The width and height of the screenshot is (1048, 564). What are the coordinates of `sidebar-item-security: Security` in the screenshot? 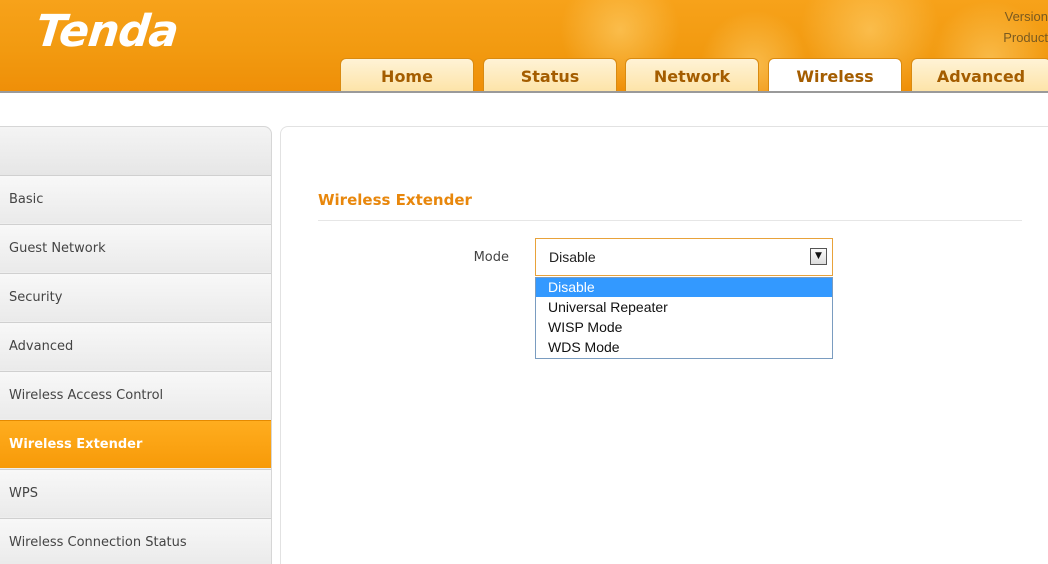 It's located at (135, 297).